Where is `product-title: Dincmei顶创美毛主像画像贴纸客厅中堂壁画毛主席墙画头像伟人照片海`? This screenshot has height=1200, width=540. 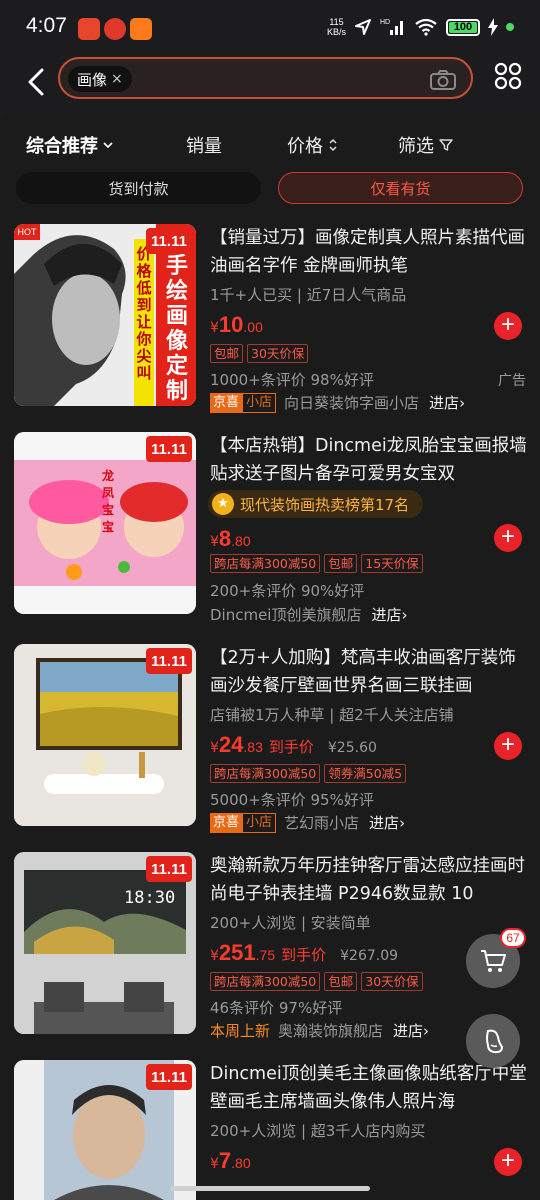
product-title: Dincmei顶创美毛主像画像贴纸客厅中堂壁画毛主席墙画头像伟人照片海 is located at coordinates (370, 1088).